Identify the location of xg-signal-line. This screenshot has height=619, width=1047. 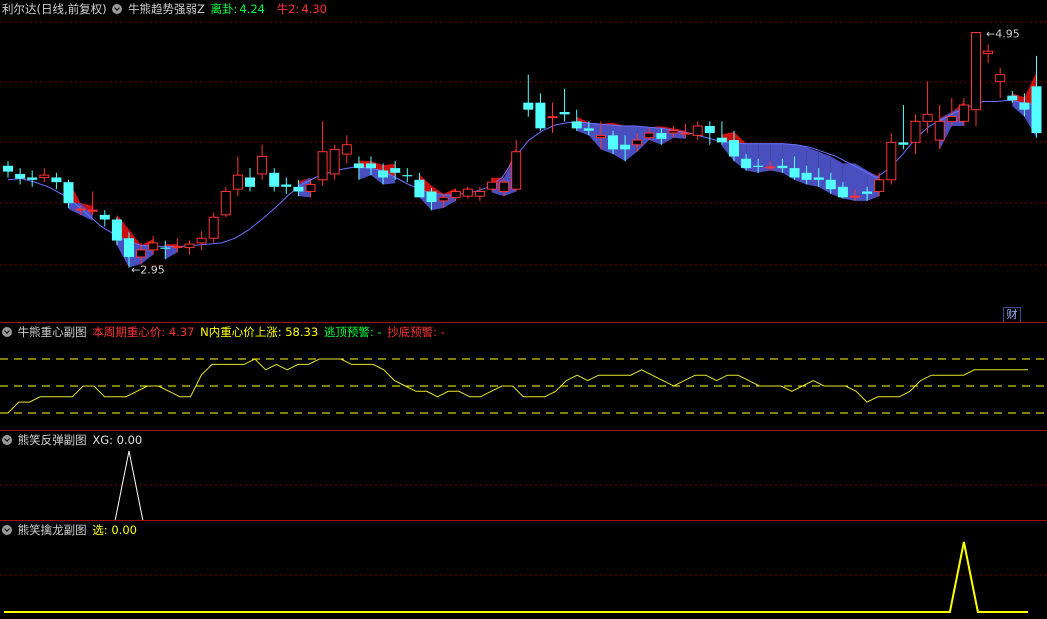
(518, 485).